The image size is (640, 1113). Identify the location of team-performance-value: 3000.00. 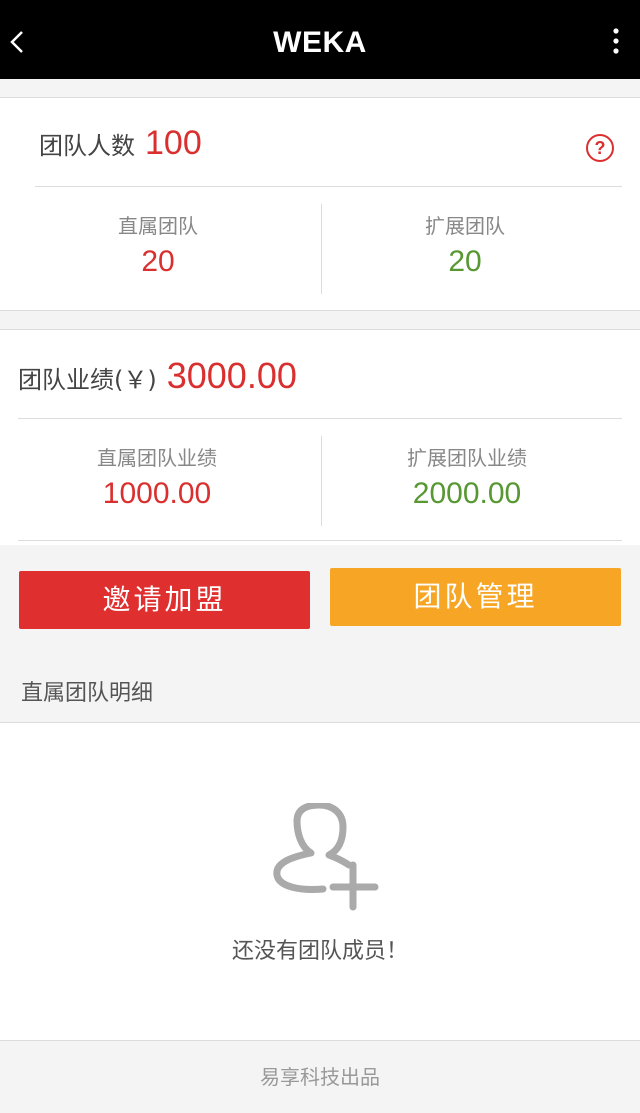
(231, 375).